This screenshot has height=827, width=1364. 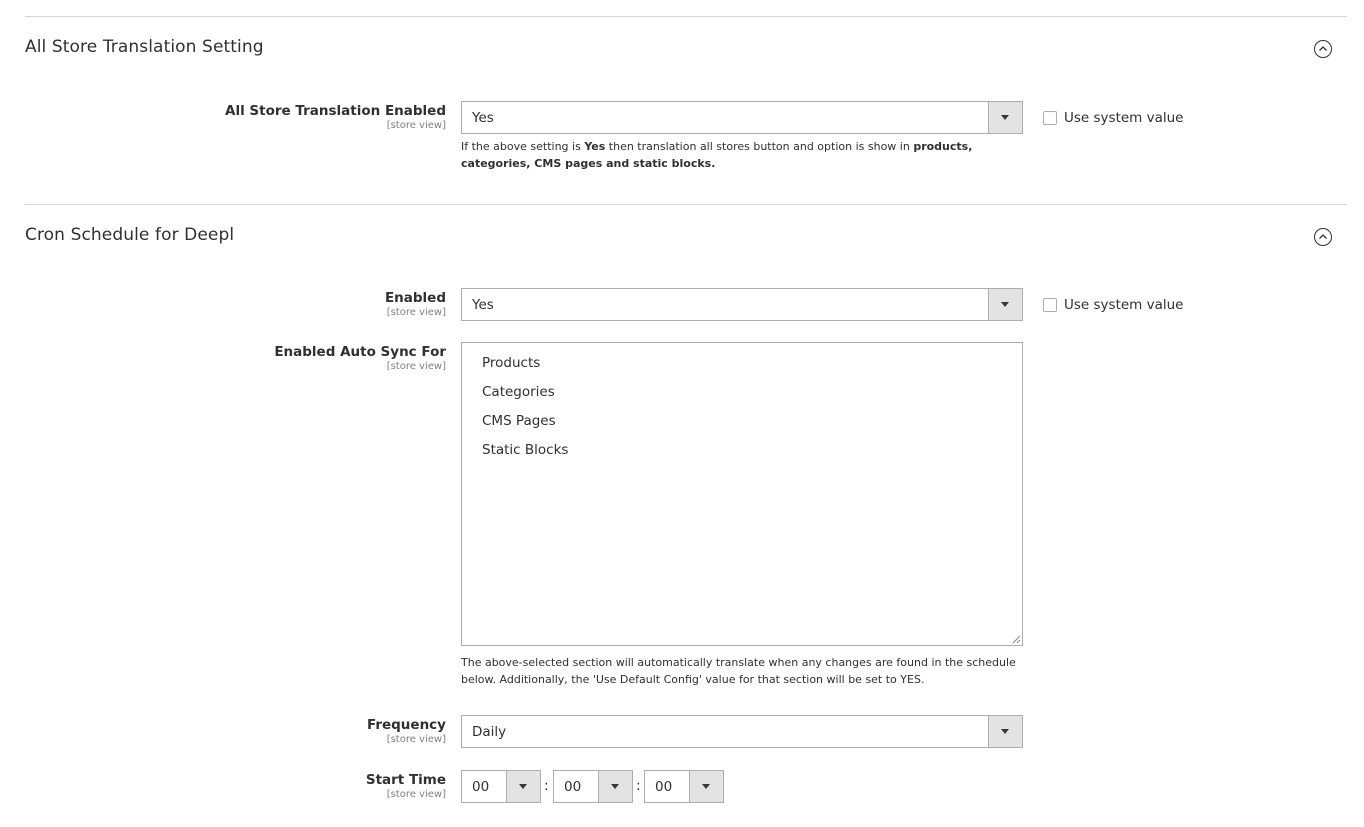 What do you see at coordinates (593, 786) in the screenshot?
I see `start-time-minute-select: 00` at bounding box center [593, 786].